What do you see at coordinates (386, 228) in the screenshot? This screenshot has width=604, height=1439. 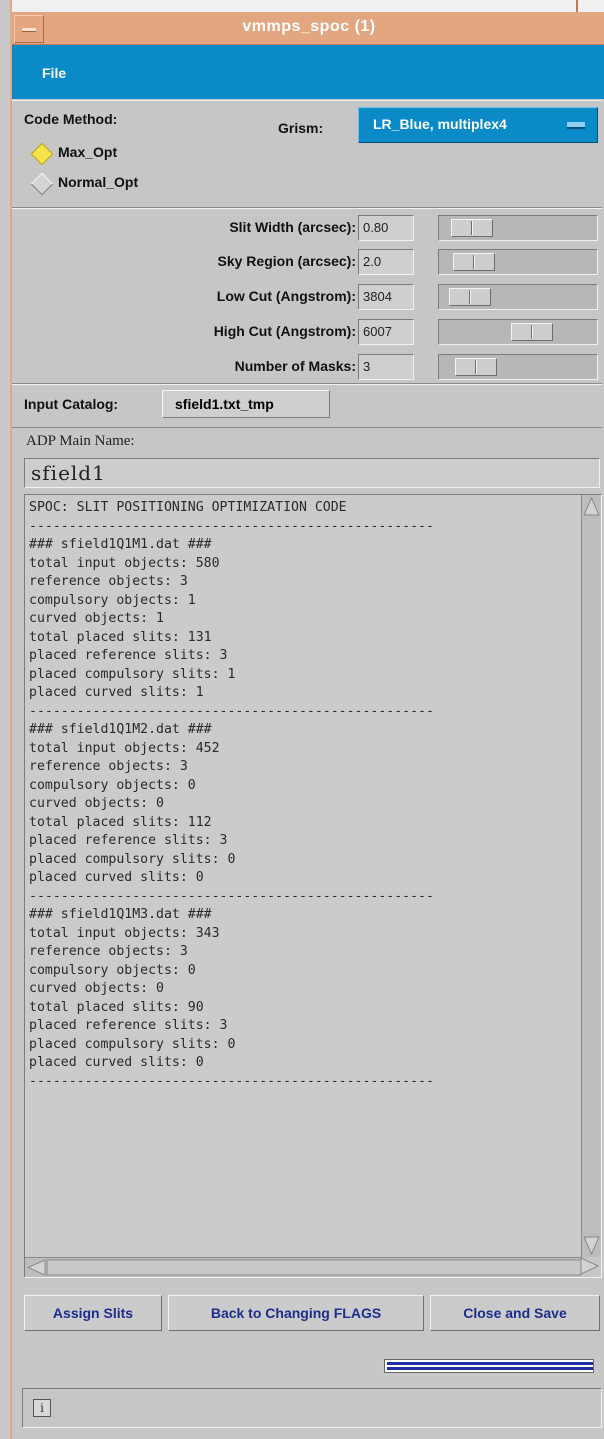 I see `slit-width-field: 0.80` at bounding box center [386, 228].